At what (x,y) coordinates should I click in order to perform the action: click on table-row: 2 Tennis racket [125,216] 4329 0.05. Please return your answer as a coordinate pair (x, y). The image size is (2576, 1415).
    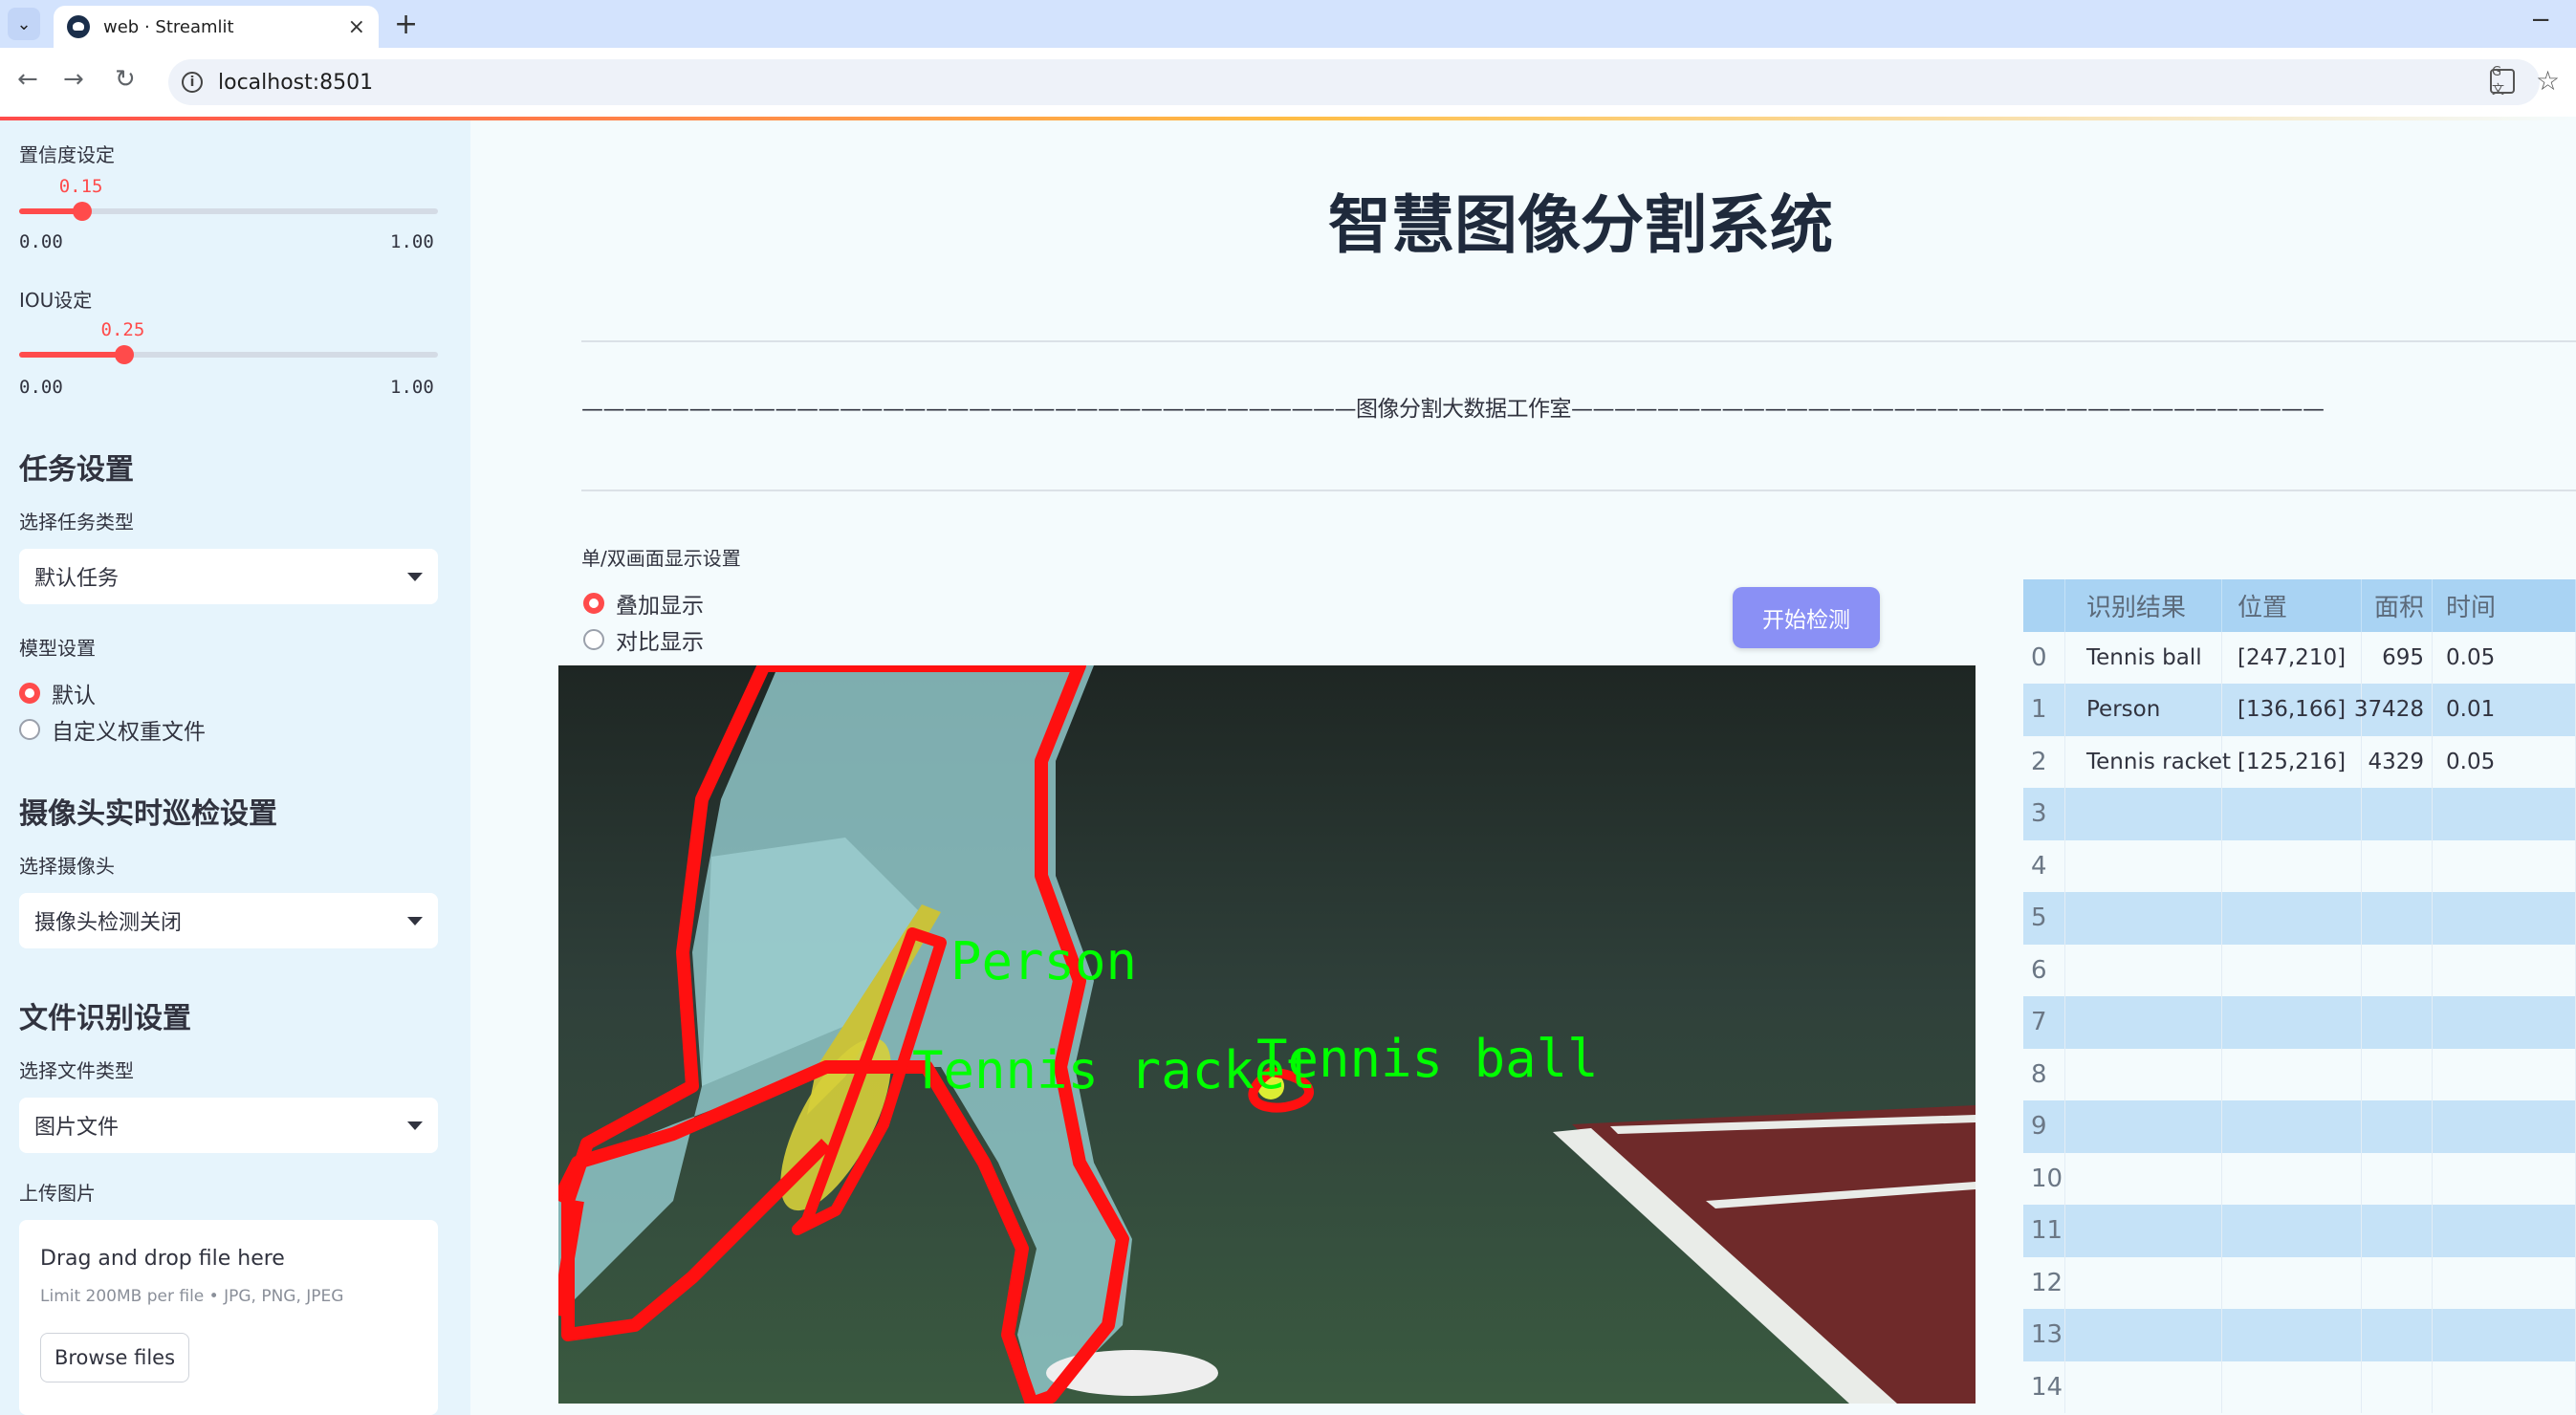
    Looking at the image, I should click on (2299, 761).